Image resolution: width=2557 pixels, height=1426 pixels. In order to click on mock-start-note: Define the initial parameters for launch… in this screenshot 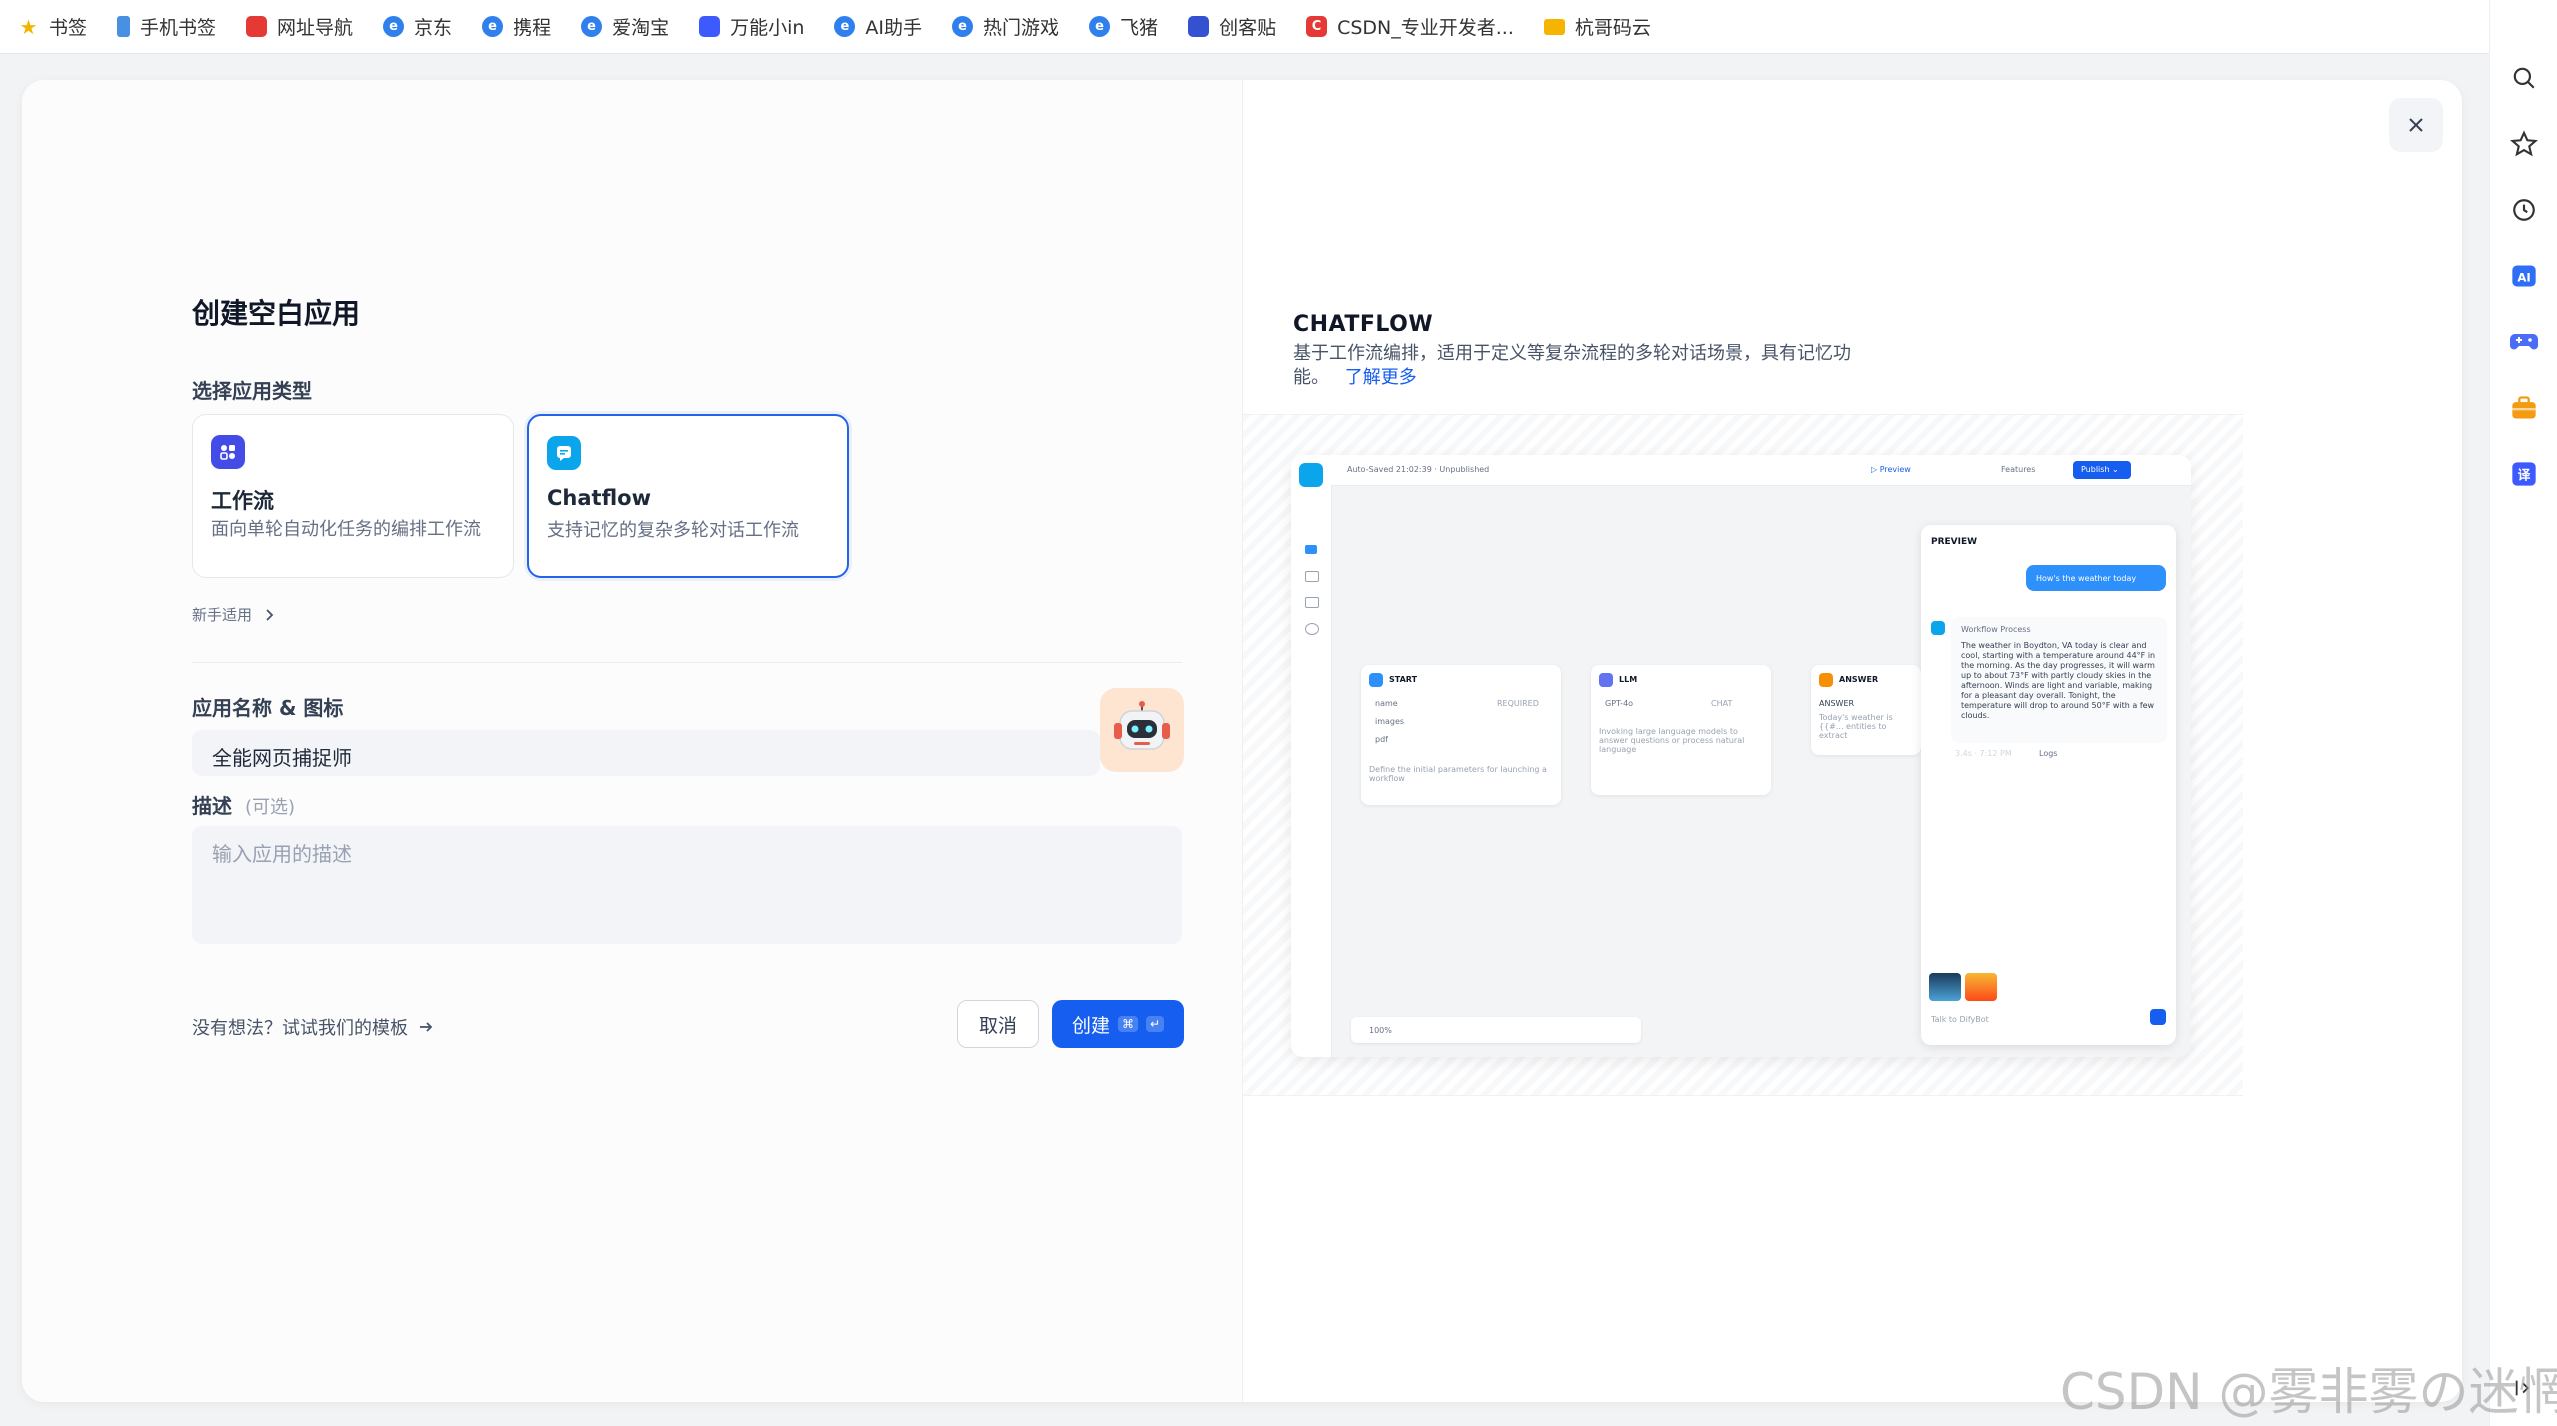, I will do `click(1458, 774)`.